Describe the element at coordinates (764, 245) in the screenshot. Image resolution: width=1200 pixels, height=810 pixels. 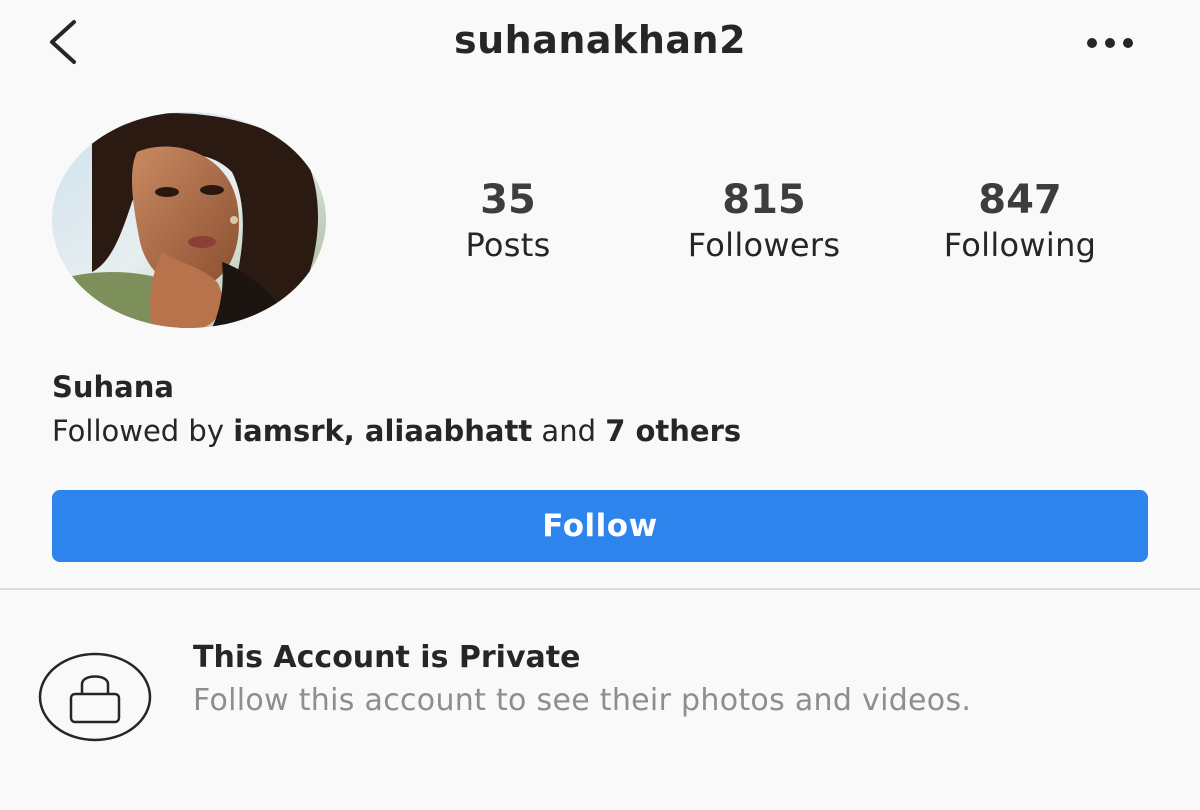
I see `followers-label: Followers` at that location.